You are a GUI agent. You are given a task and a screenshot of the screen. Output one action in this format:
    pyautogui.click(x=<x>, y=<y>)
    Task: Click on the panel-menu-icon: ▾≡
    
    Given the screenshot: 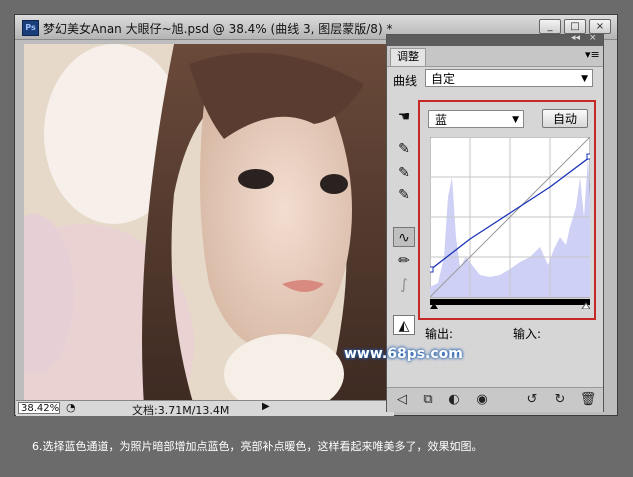 What is the action you would take?
    pyautogui.click(x=592, y=54)
    